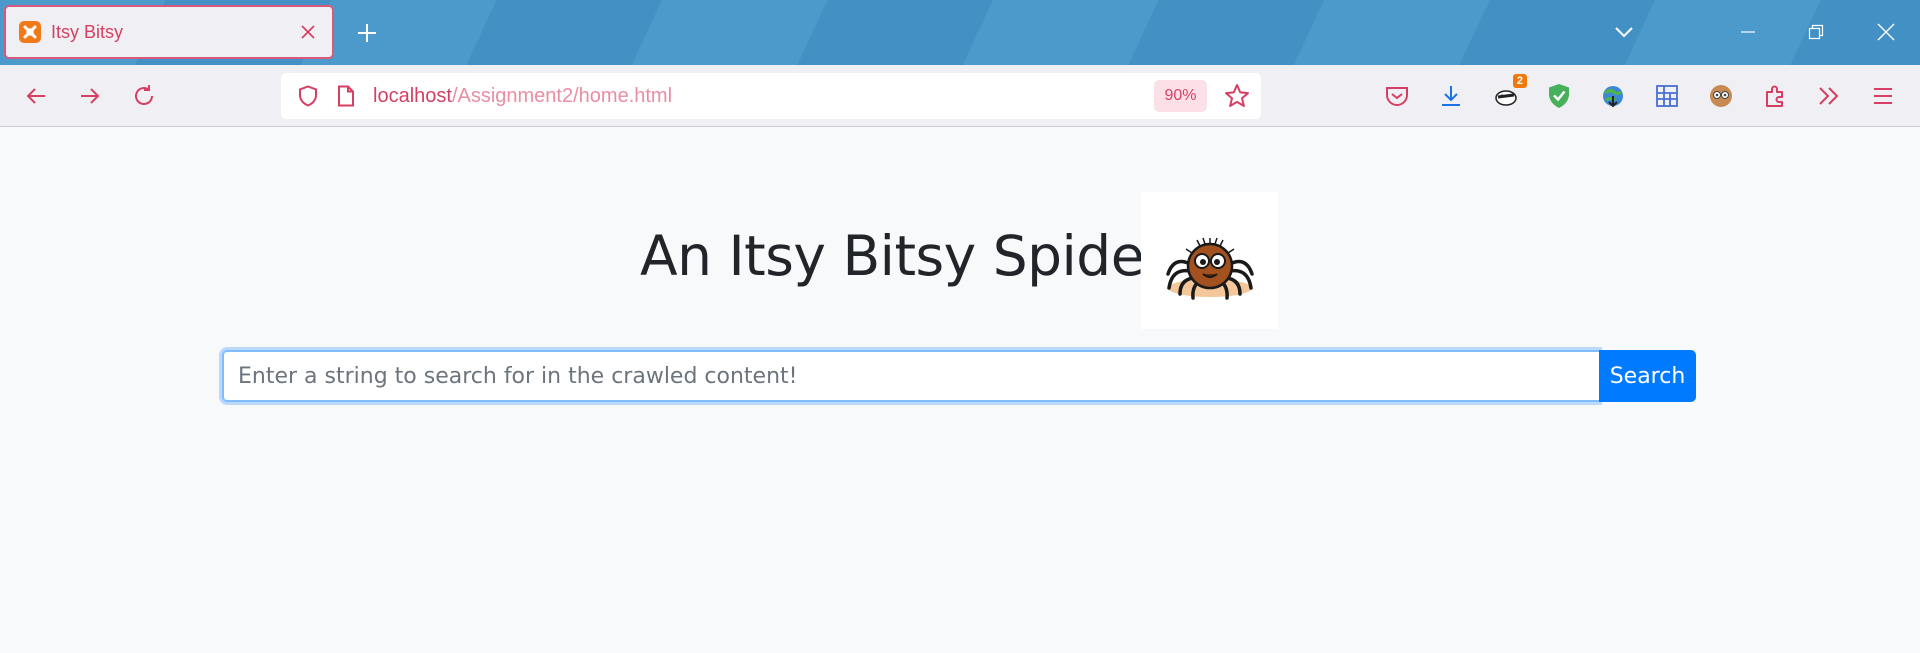 This screenshot has width=1920, height=653. I want to click on navigation-toolbar: localhost/Assignment2/home.html 90% 2, so click(960, 96).